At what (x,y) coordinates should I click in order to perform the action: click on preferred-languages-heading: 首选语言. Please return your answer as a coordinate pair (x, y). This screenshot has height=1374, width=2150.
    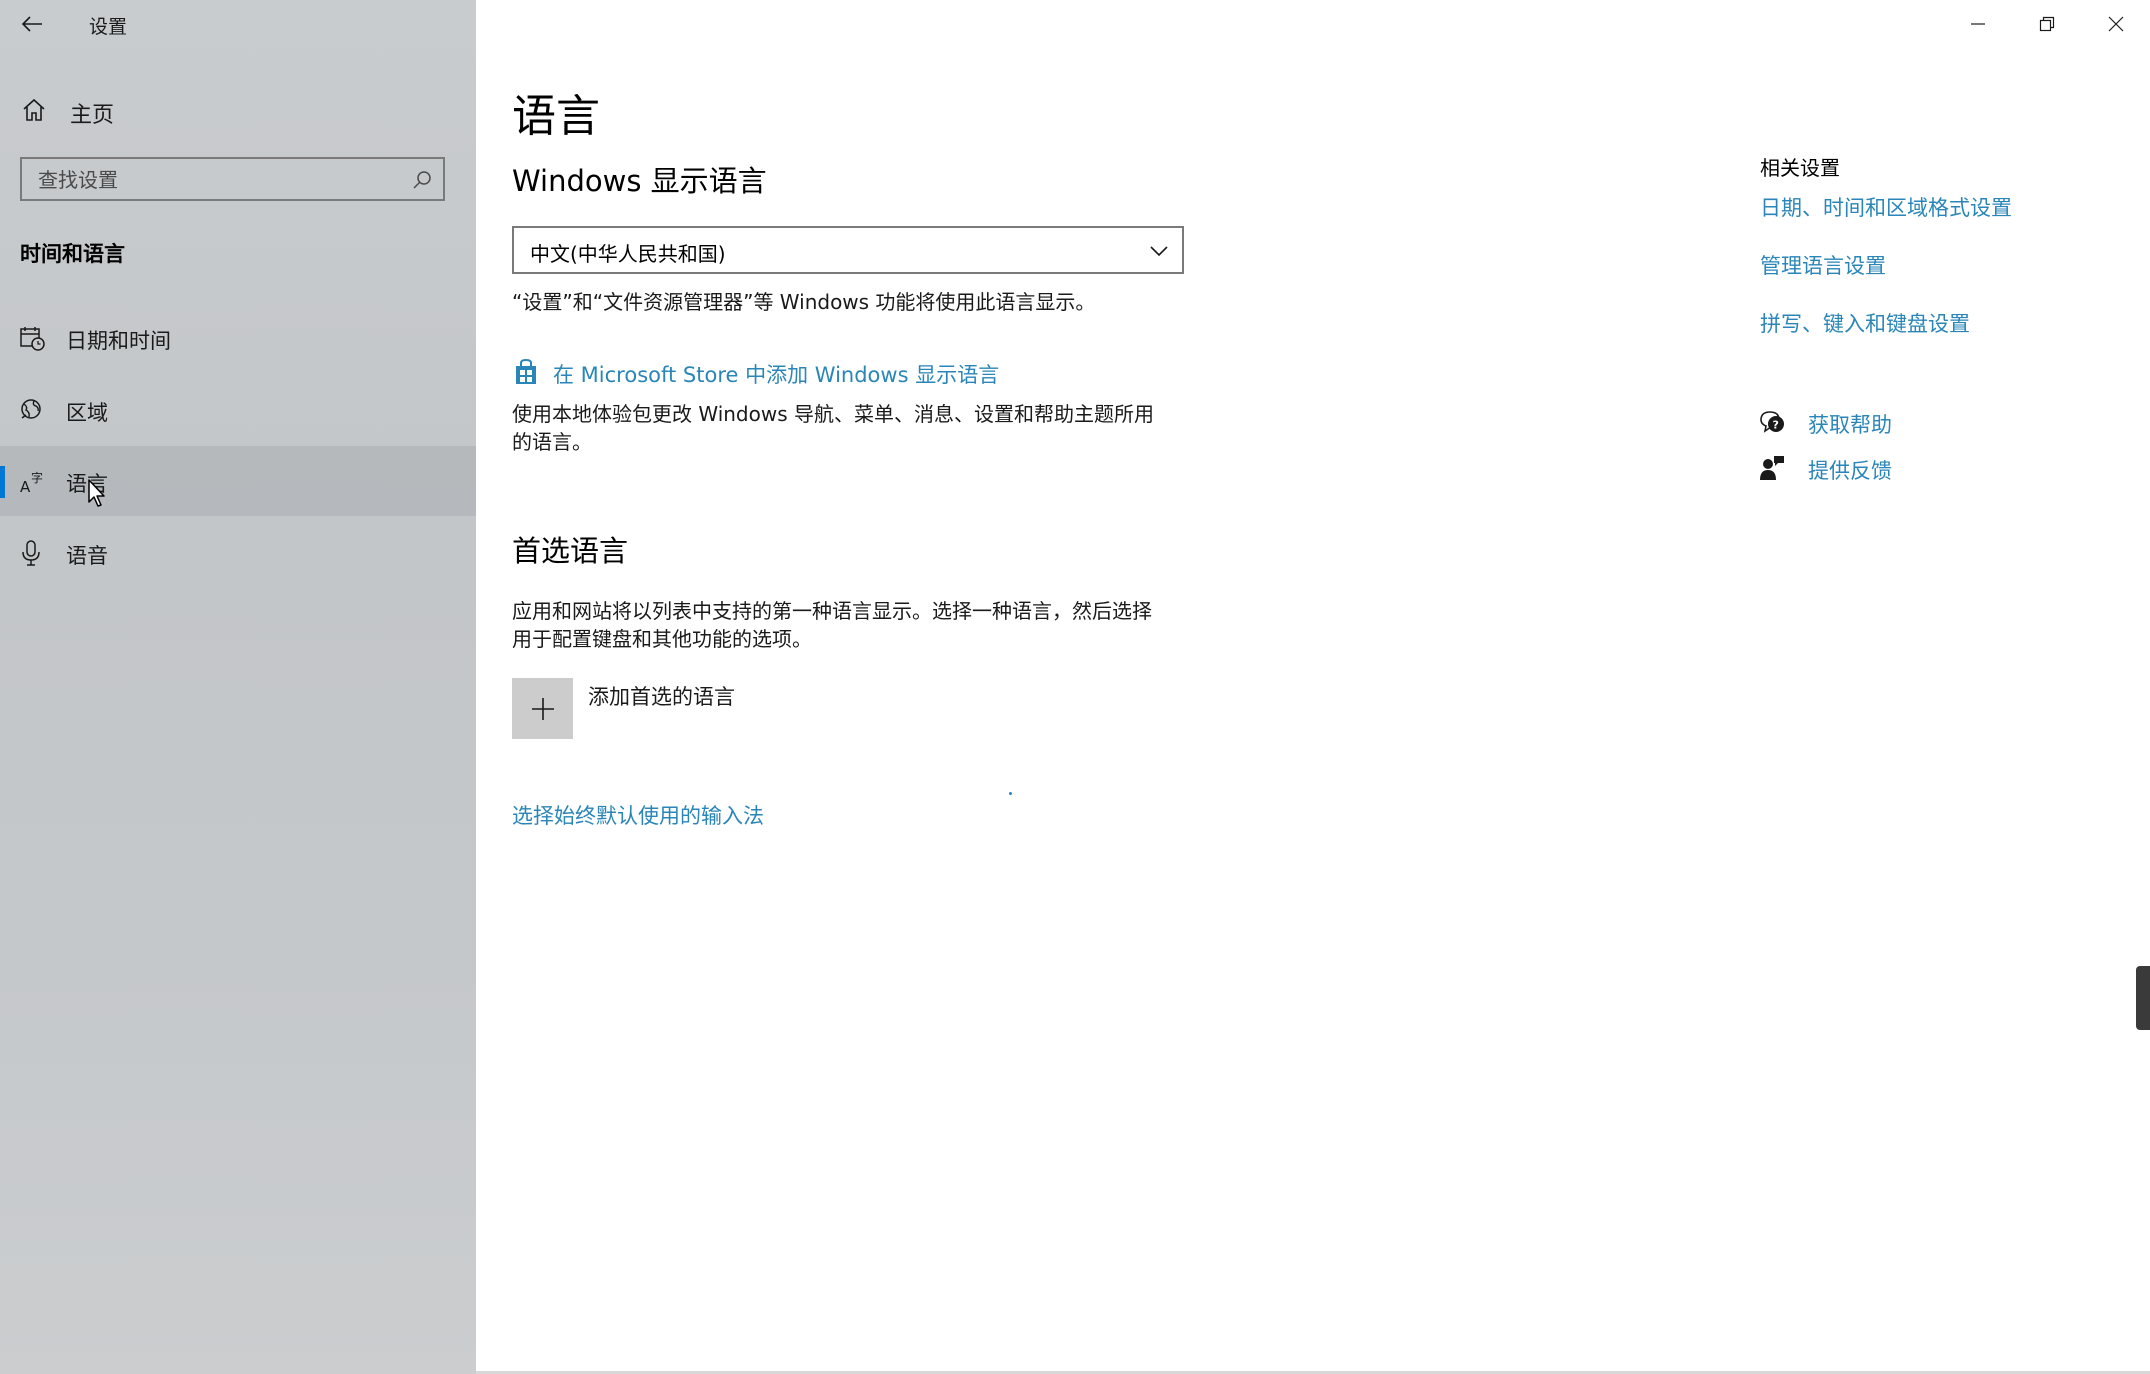
    Looking at the image, I should click on (570, 551).